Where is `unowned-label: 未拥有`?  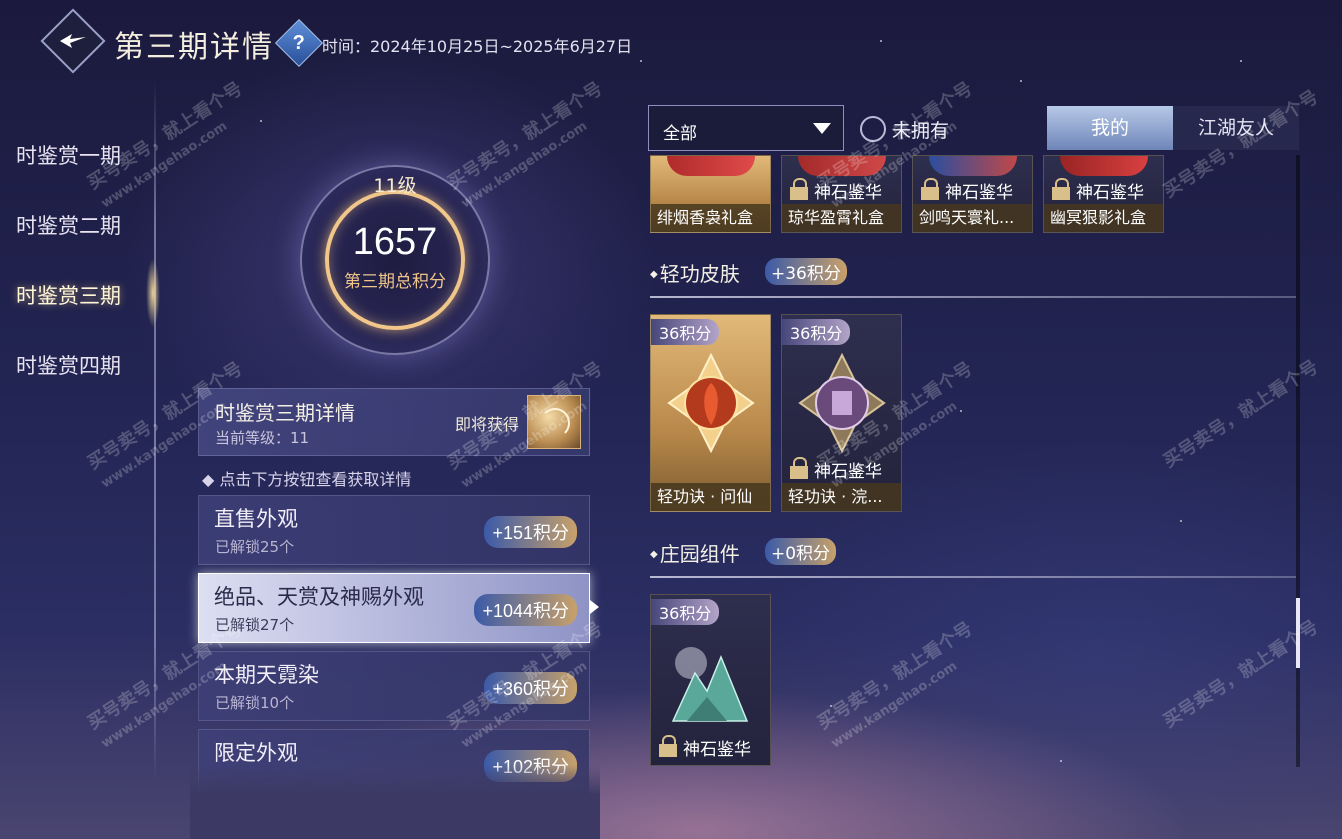 unowned-label: 未拥有 is located at coordinates (921, 131).